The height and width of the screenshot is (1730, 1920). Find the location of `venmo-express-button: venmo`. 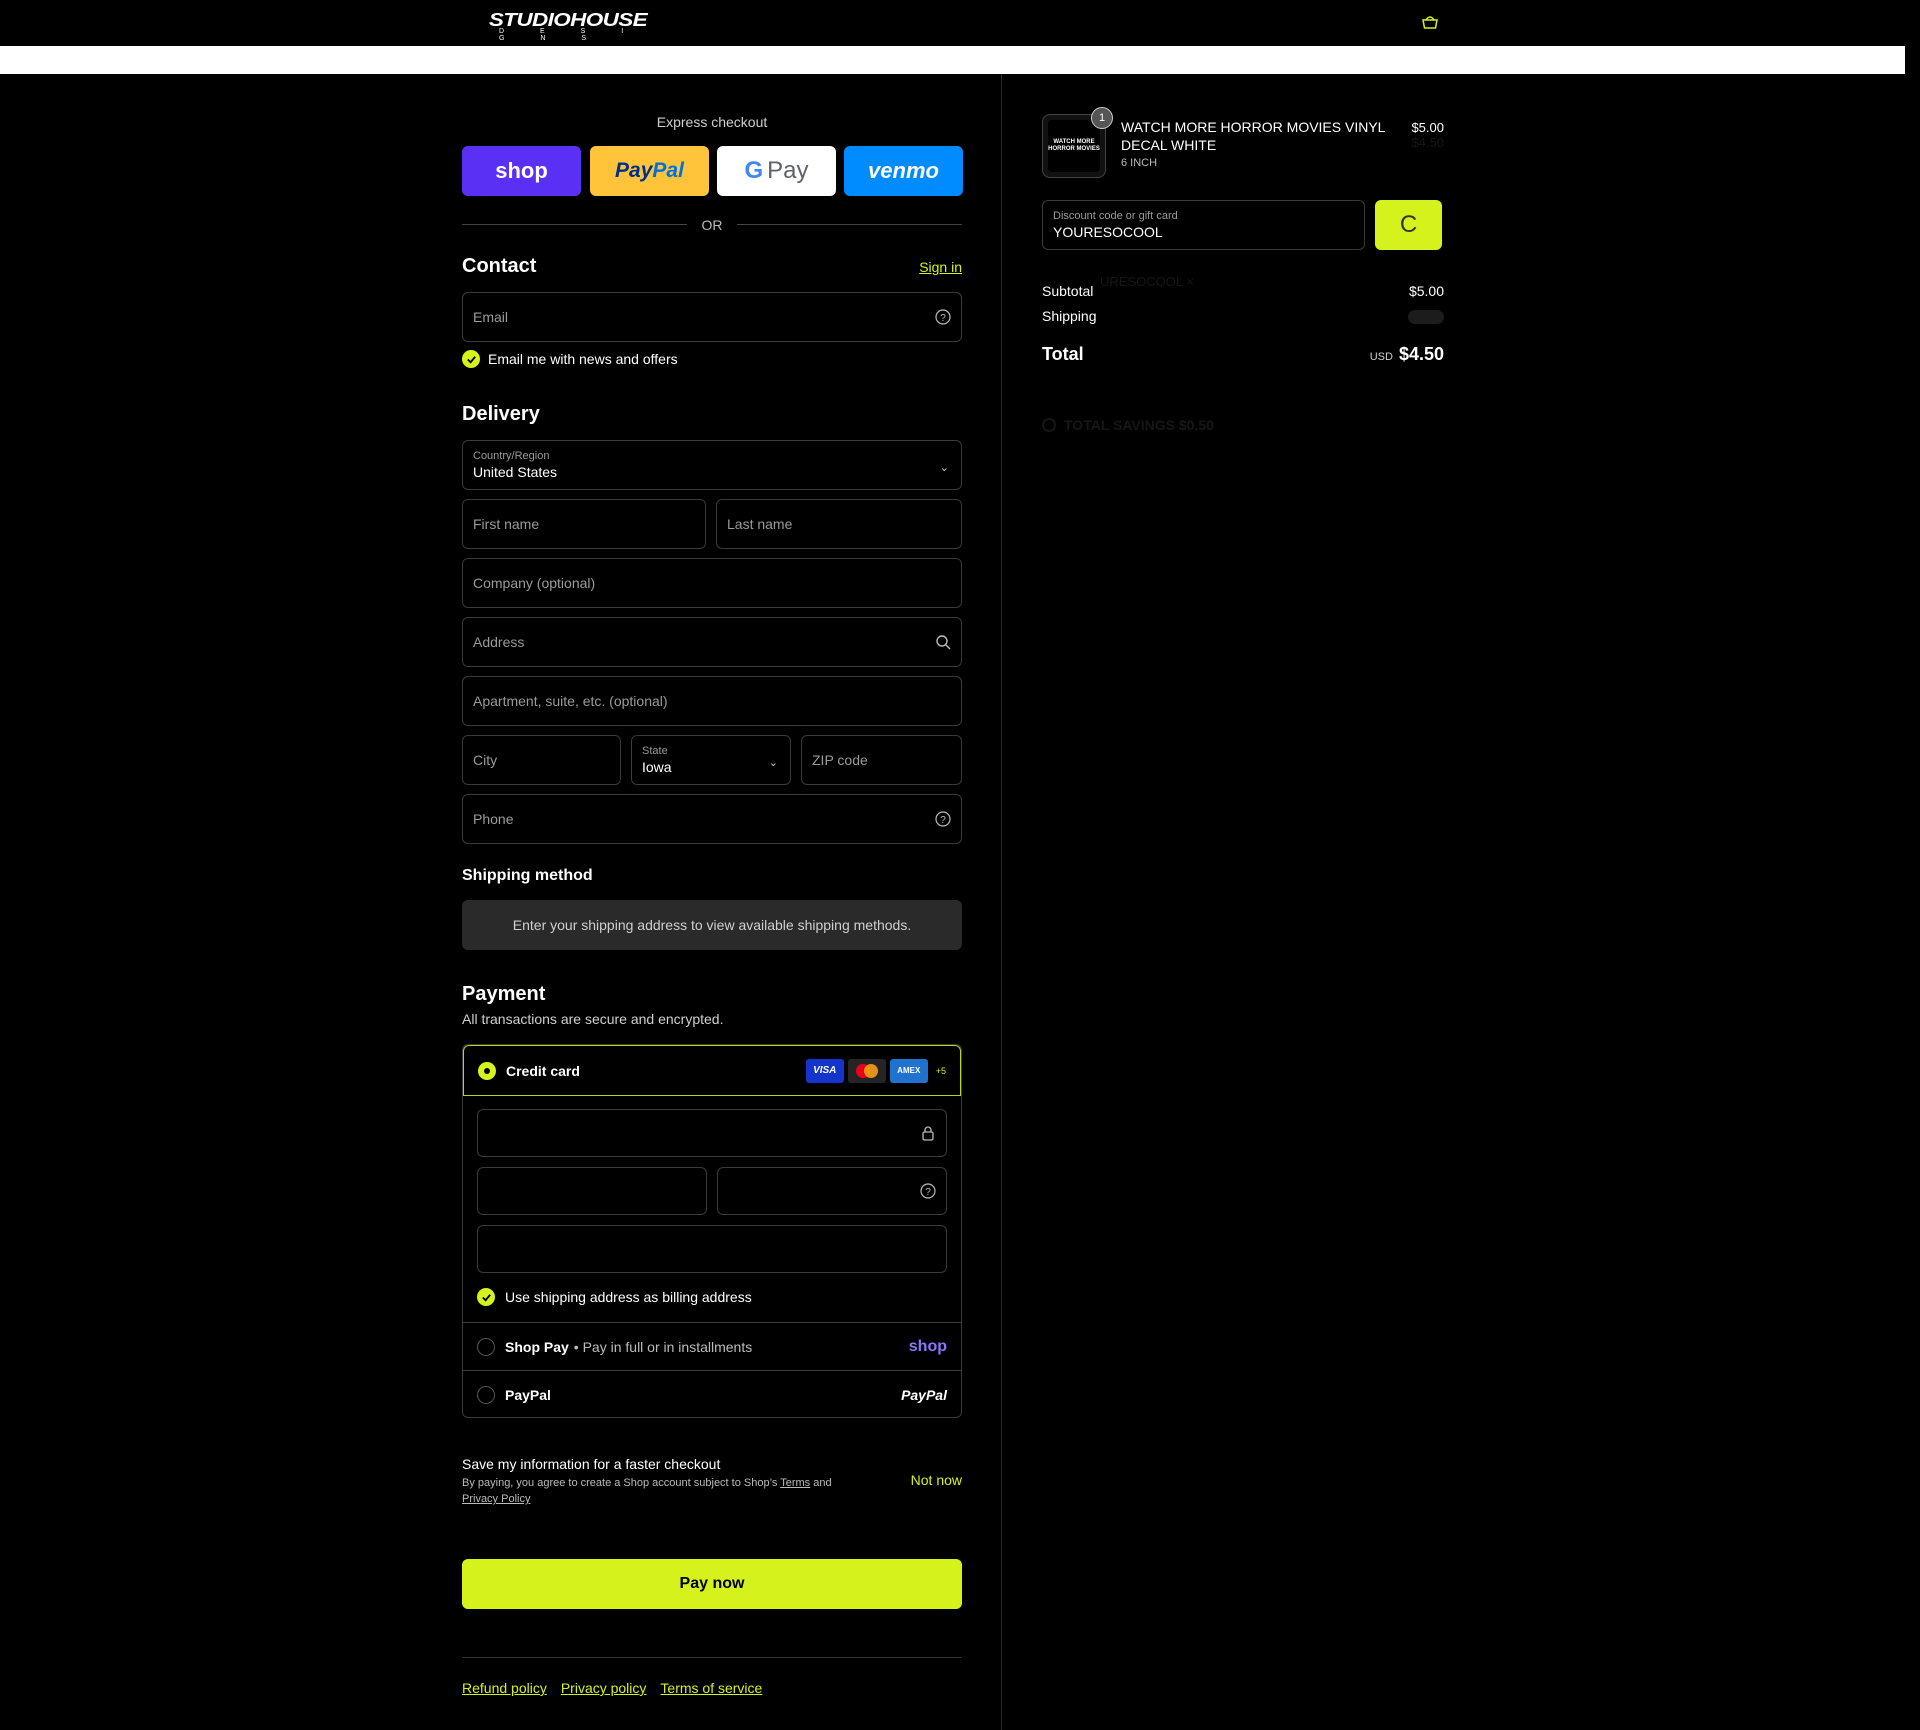

venmo-express-button: venmo is located at coordinates (903, 171).